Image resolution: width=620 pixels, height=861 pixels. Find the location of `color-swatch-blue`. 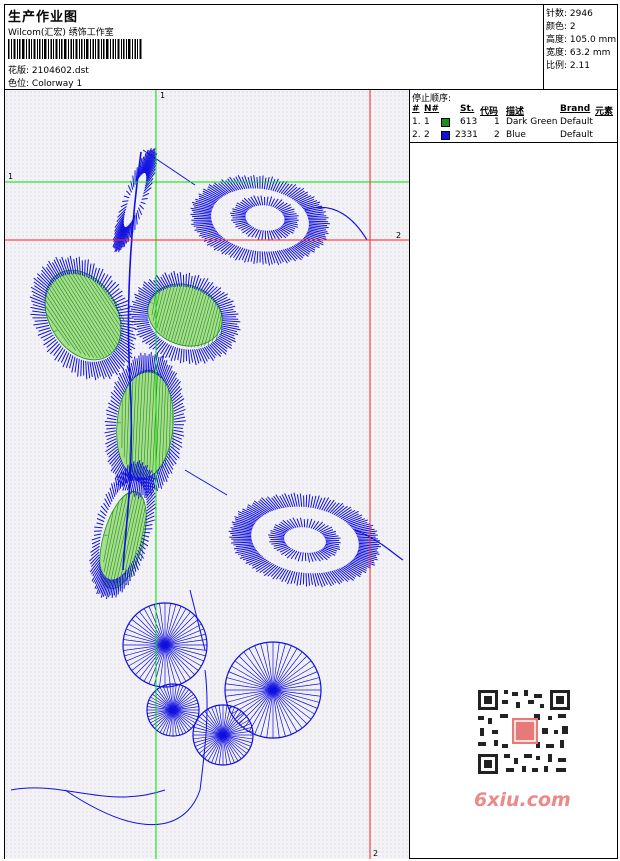

color-swatch-blue is located at coordinates (445, 135).